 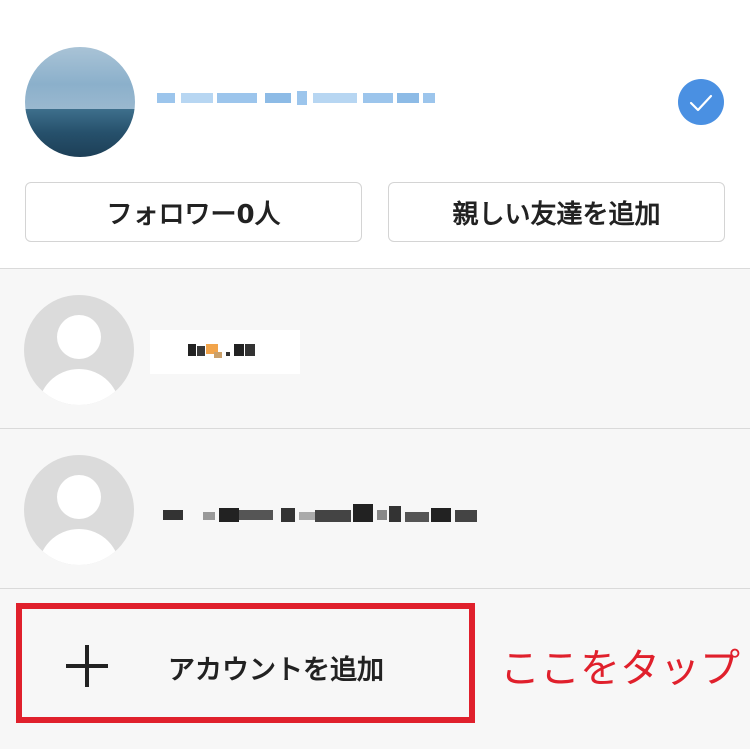 I want to click on username-redacted, so click(x=297, y=100).